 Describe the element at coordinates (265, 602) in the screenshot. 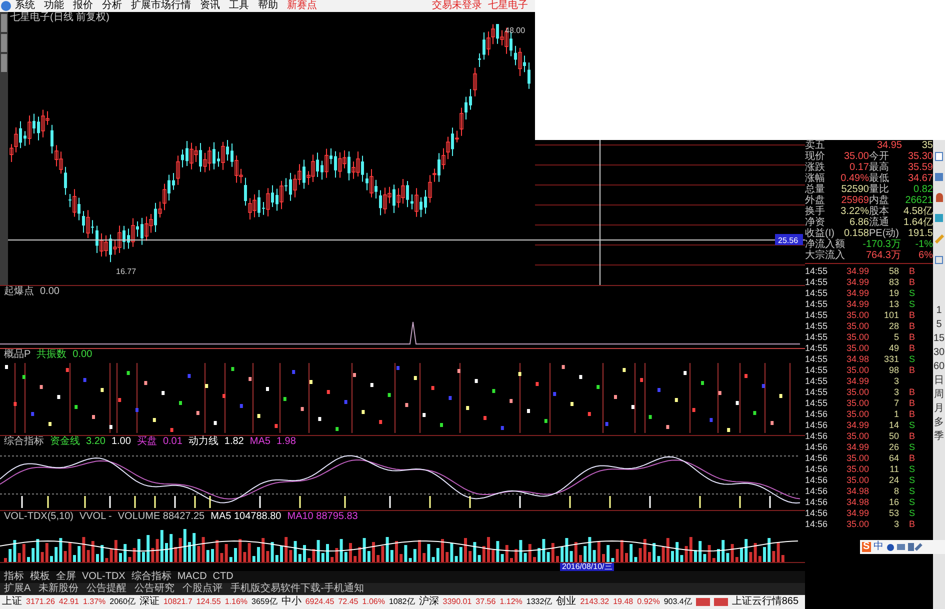

I see `market-amount: 3659亿` at that location.